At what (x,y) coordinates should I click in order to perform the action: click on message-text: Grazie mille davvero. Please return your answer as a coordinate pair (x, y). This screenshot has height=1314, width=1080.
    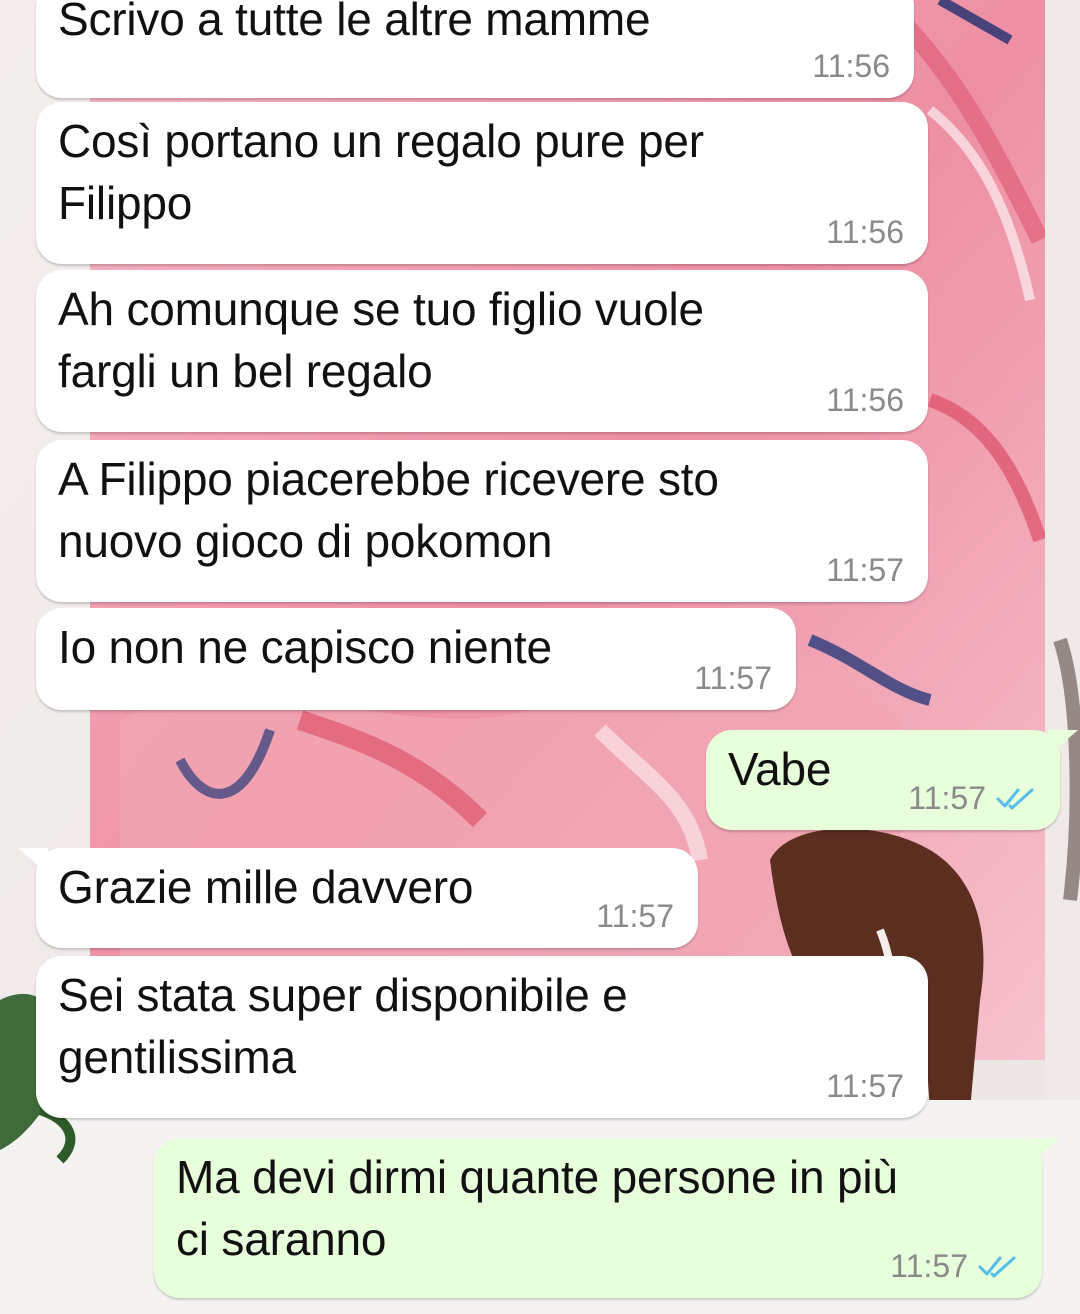
    Looking at the image, I should click on (266, 887).